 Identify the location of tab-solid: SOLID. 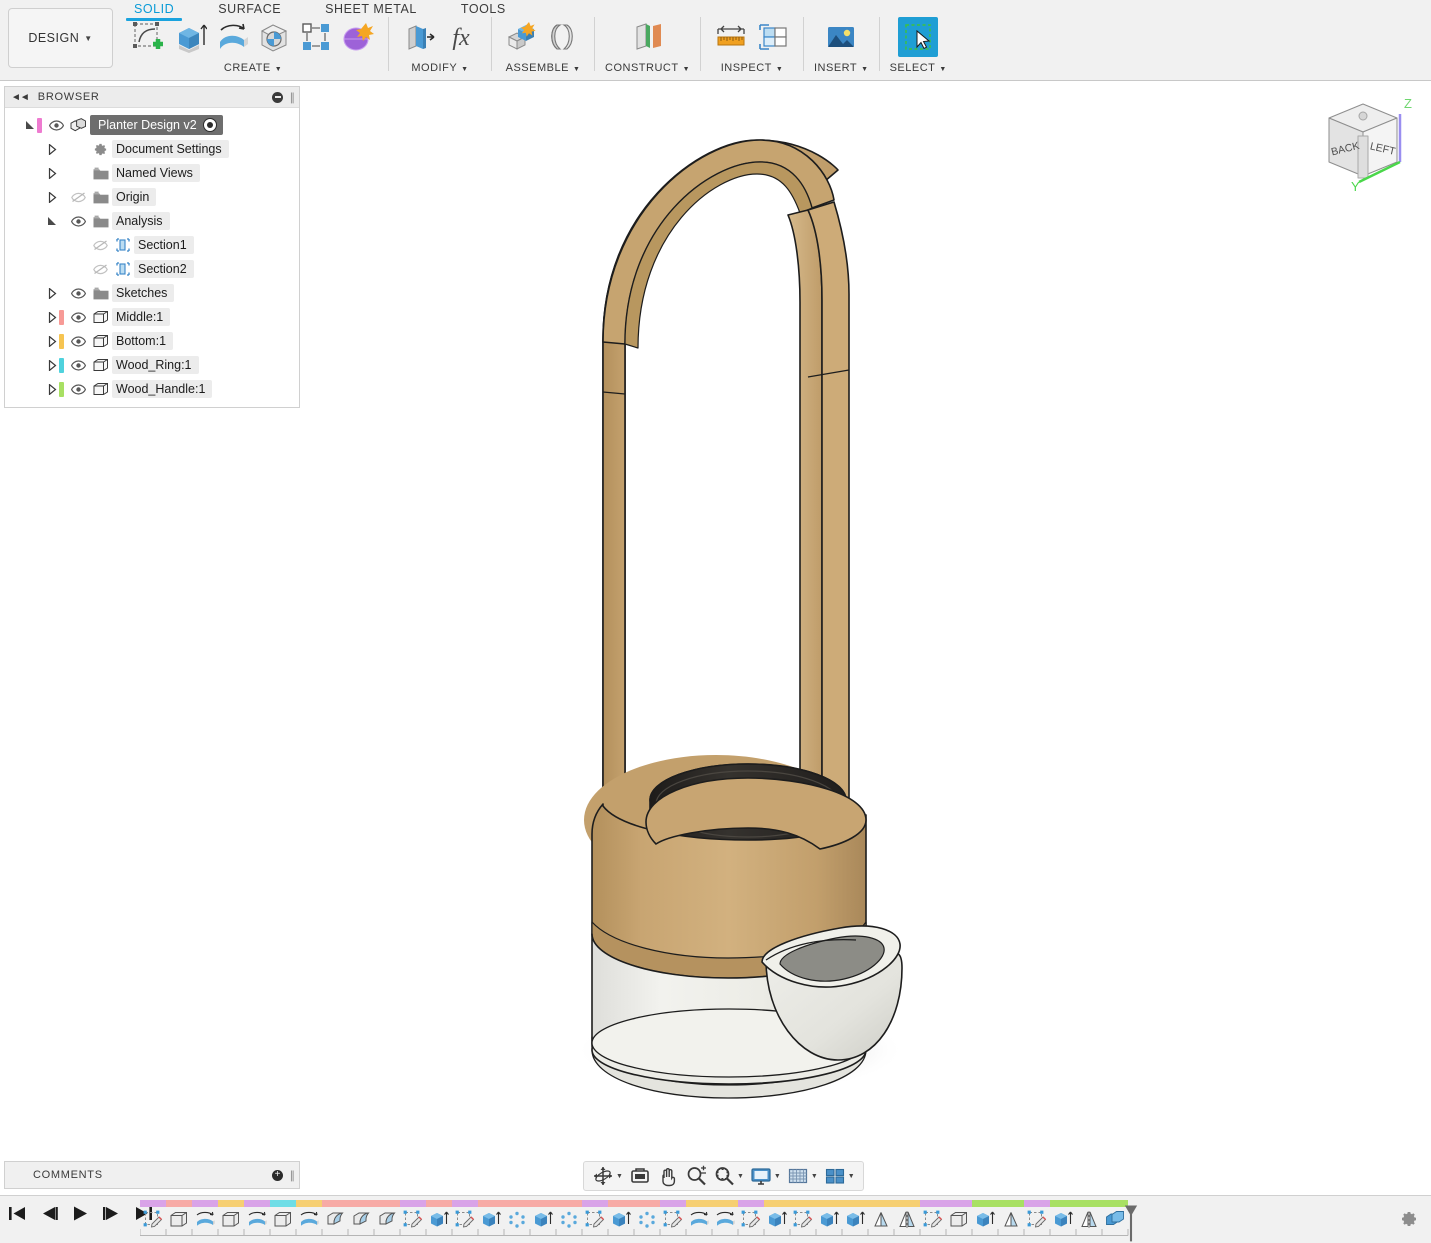
(154, 10).